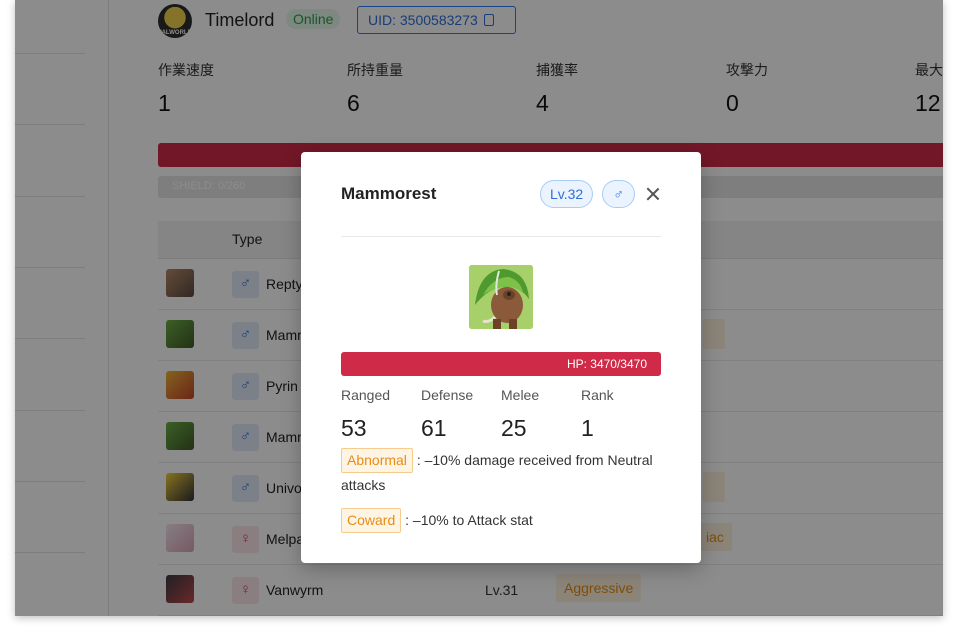  What do you see at coordinates (371, 520) in the screenshot?
I see `trait-tag: Coward` at bounding box center [371, 520].